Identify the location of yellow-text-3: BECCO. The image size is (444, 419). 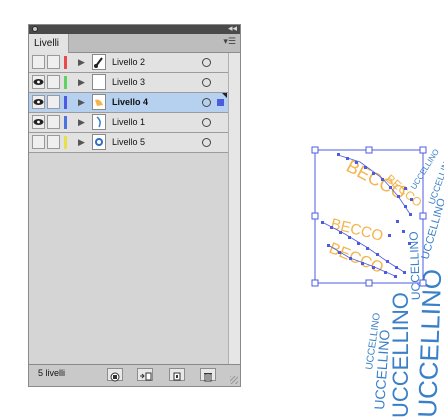
(356, 258).